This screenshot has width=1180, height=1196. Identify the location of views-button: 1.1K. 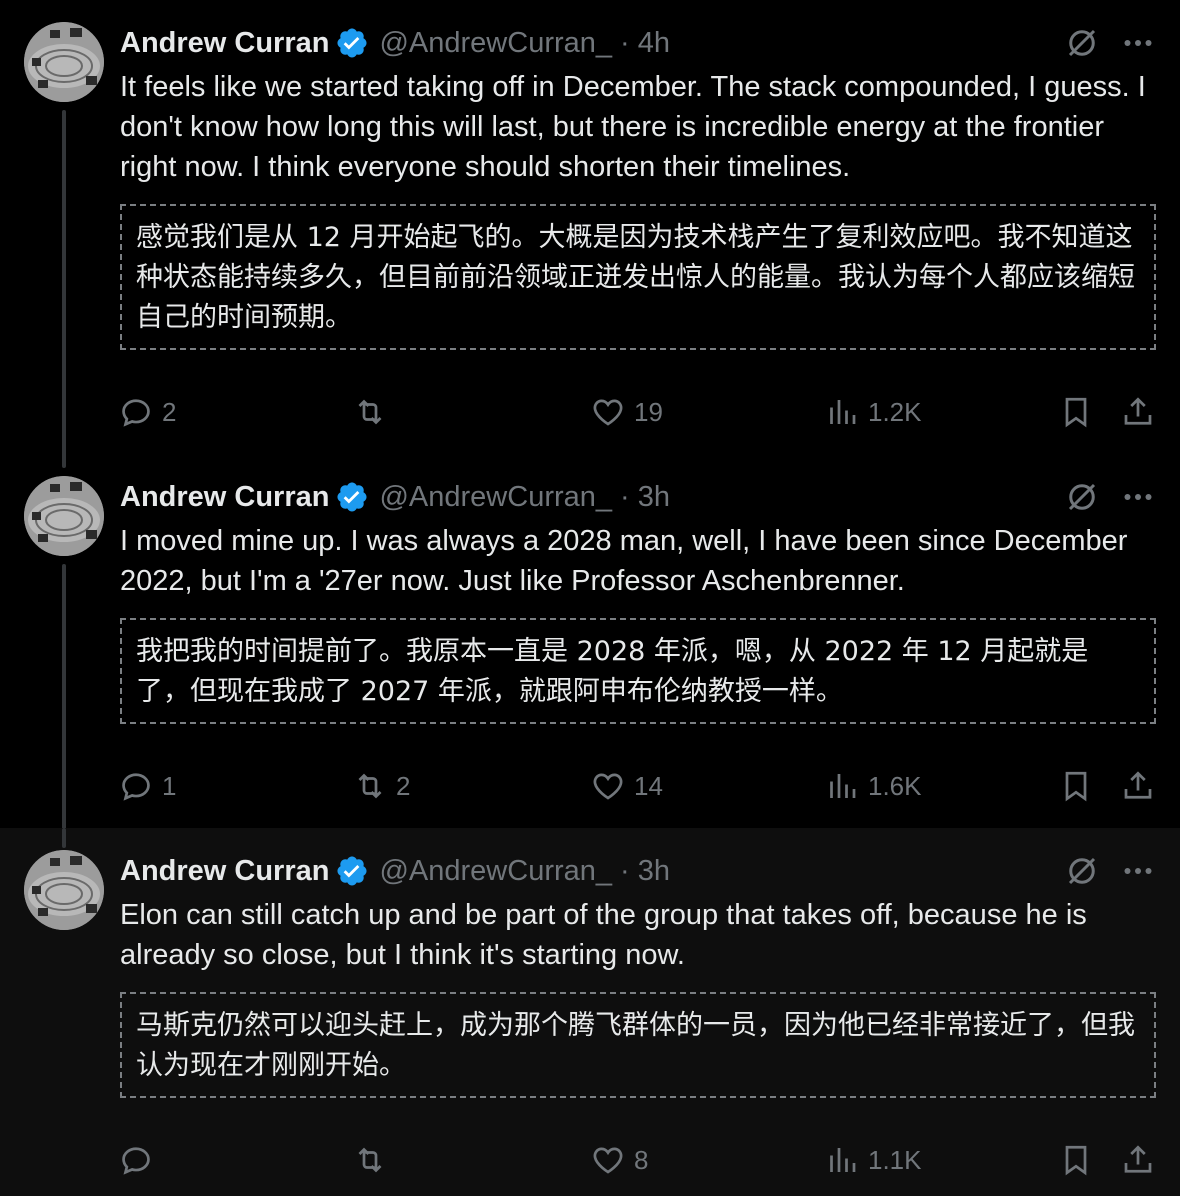
(873, 1160).